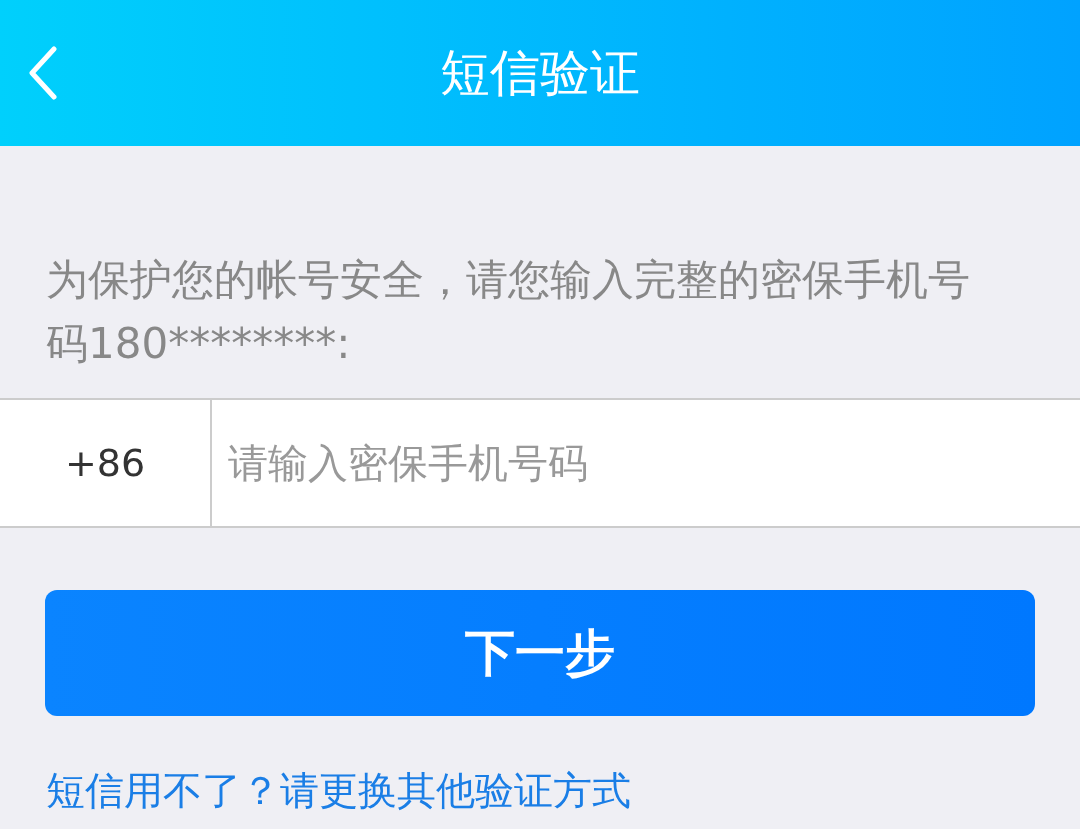 This screenshot has width=1080, height=829. I want to click on next-button: 下一步, so click(540, 653).